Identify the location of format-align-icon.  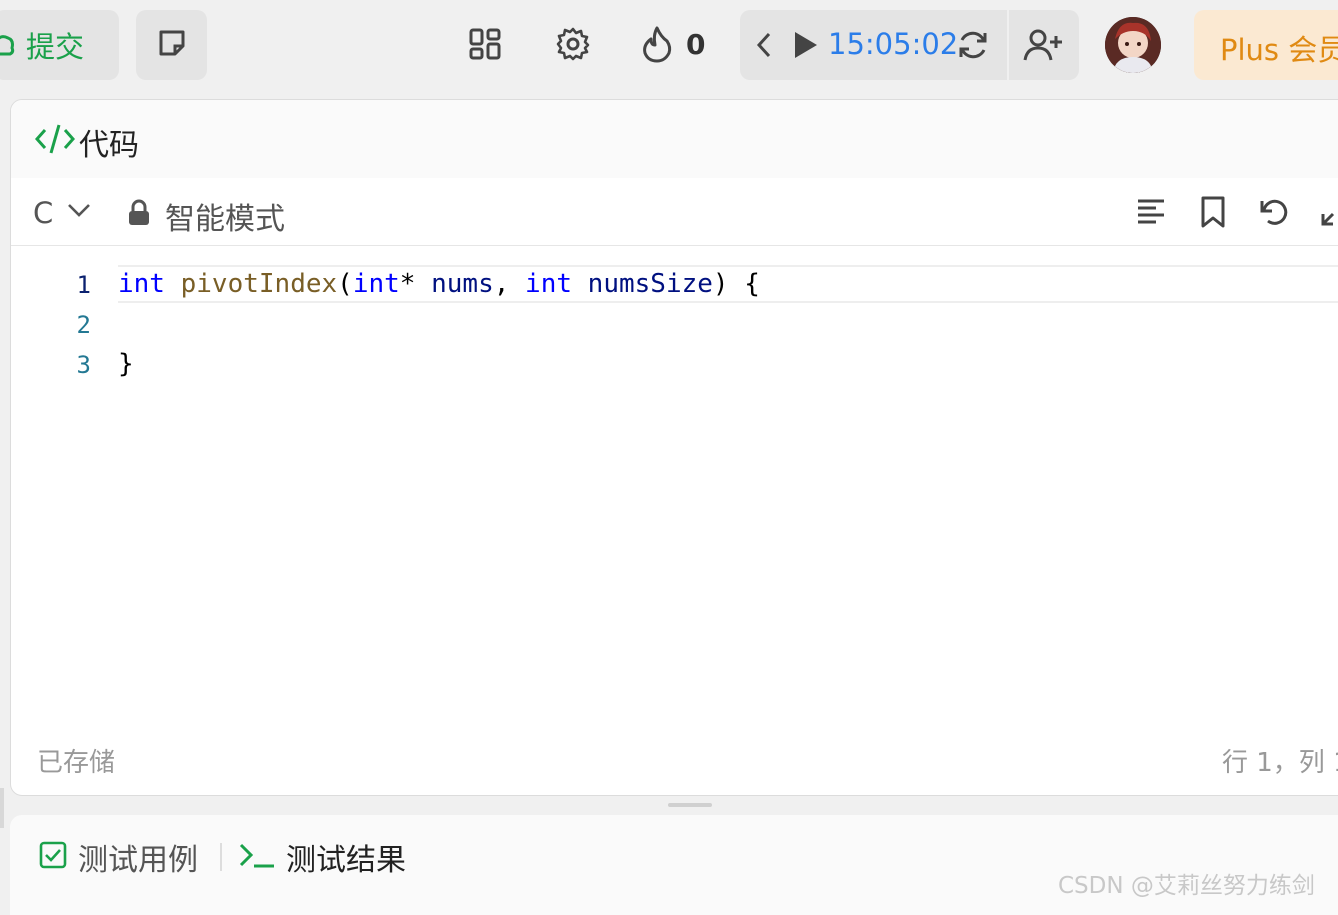
(1151, 212).